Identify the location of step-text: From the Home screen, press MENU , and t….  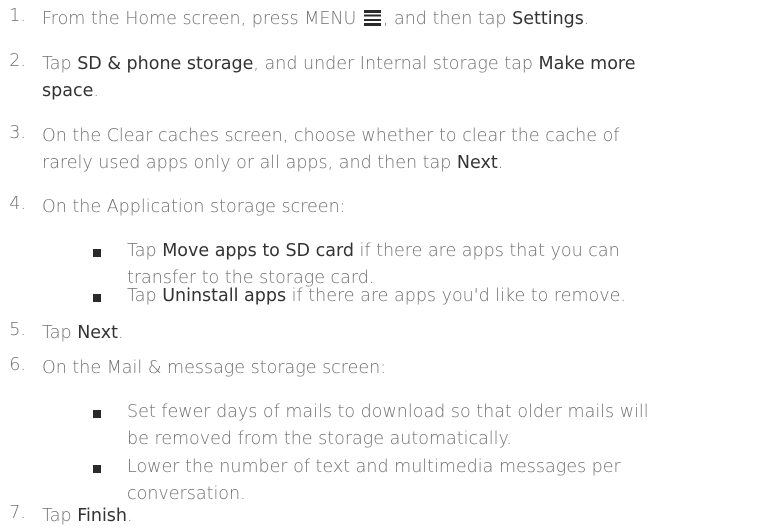
(316, 19).